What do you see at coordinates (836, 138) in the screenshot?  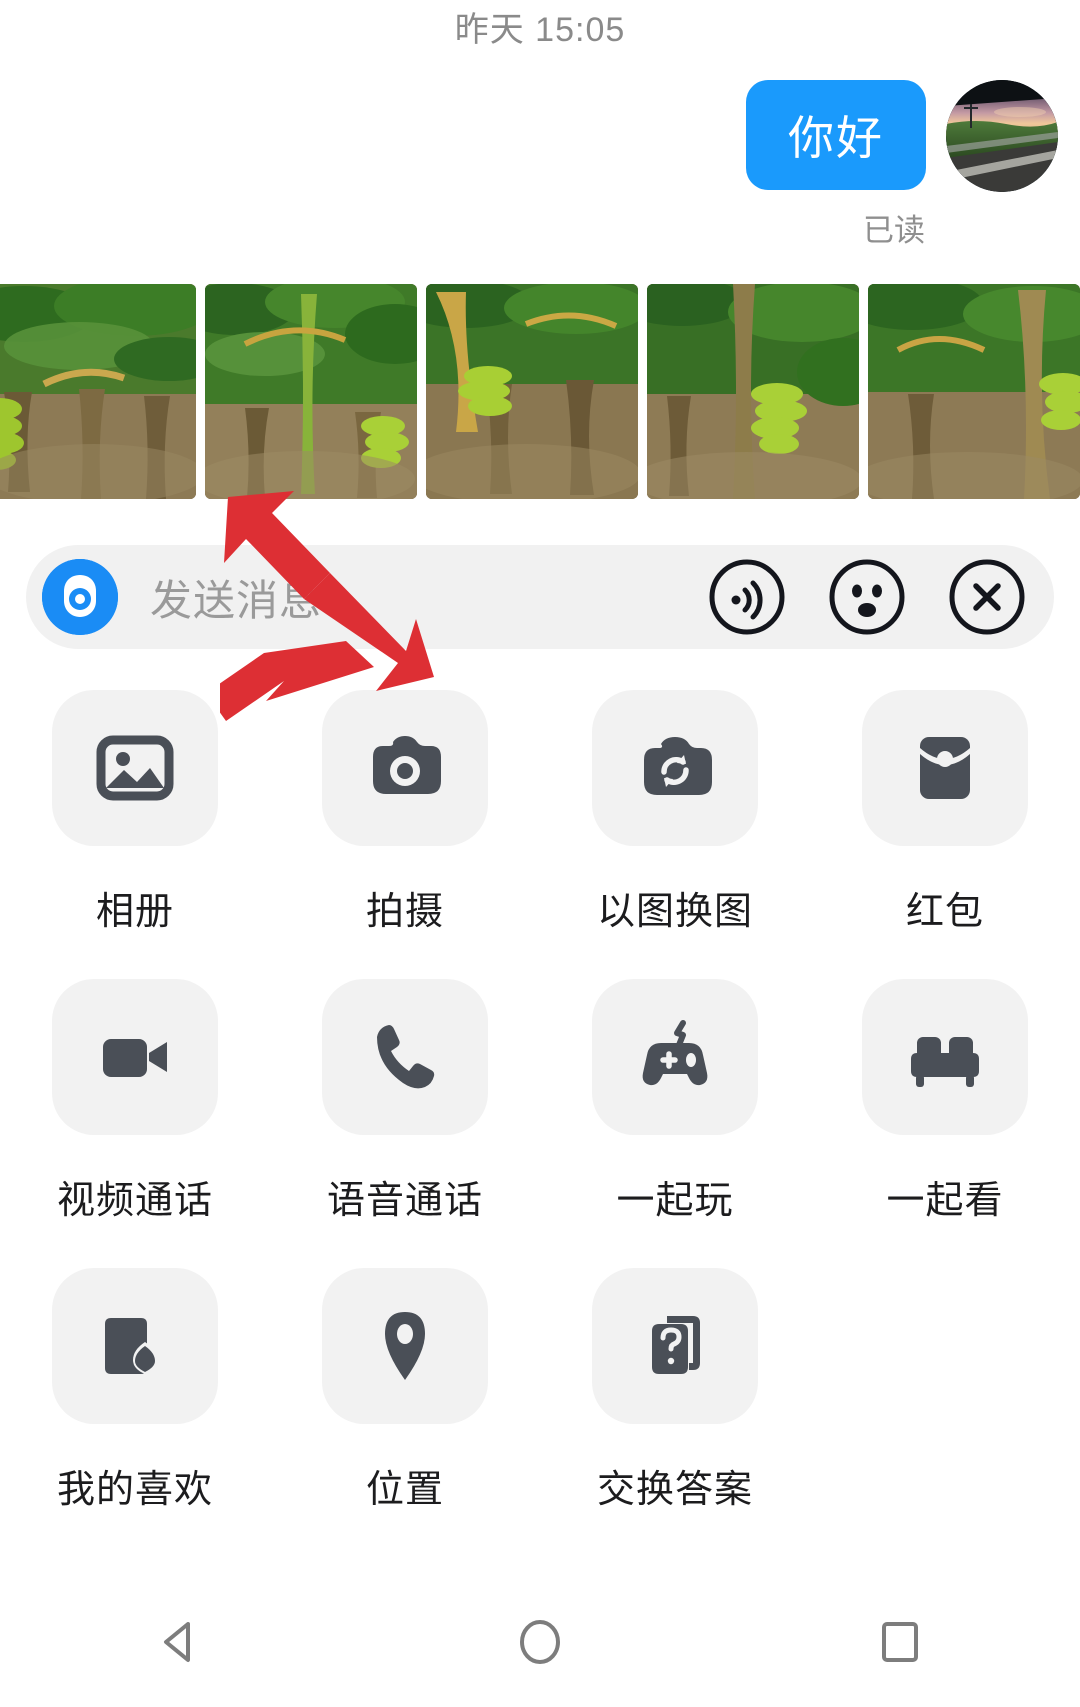 I see `message-text: 你好` at bounding box center [836, 138].